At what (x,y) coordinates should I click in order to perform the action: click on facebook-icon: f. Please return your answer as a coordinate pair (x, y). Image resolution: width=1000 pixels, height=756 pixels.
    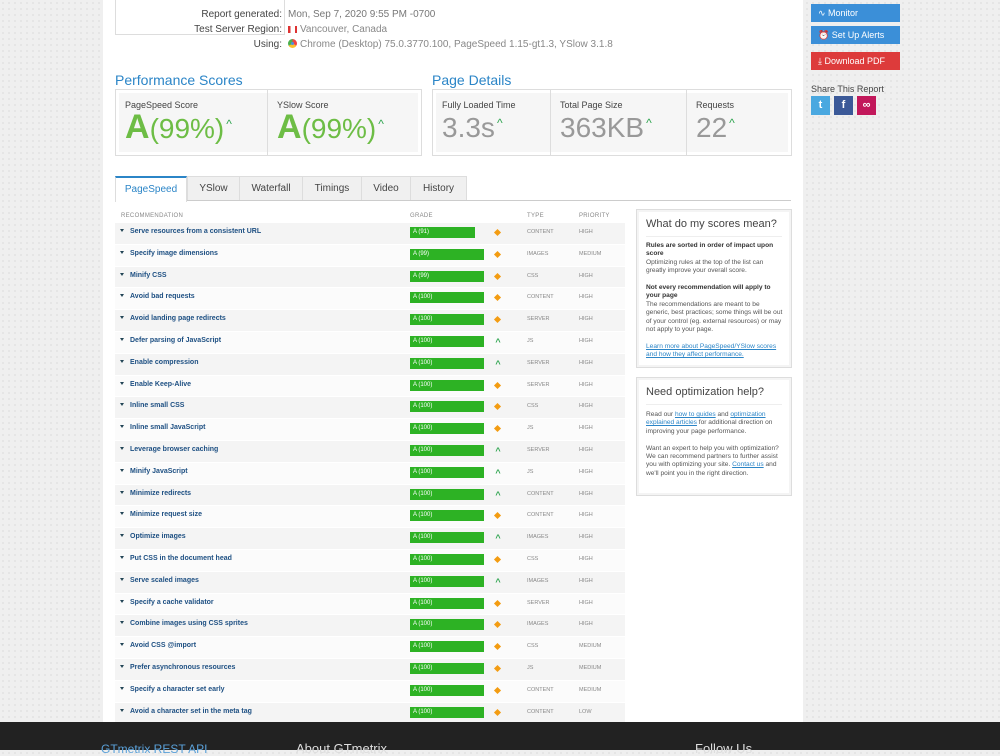
    Looking at the image, I should click on (843, 105).